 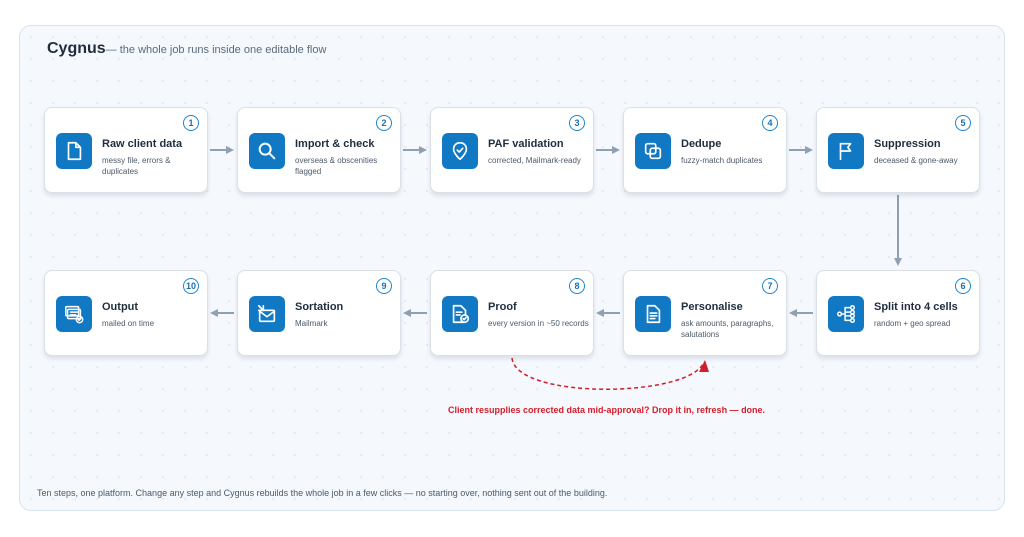 I want to click on step-number-badge: 2, so click(x=384, y=123).